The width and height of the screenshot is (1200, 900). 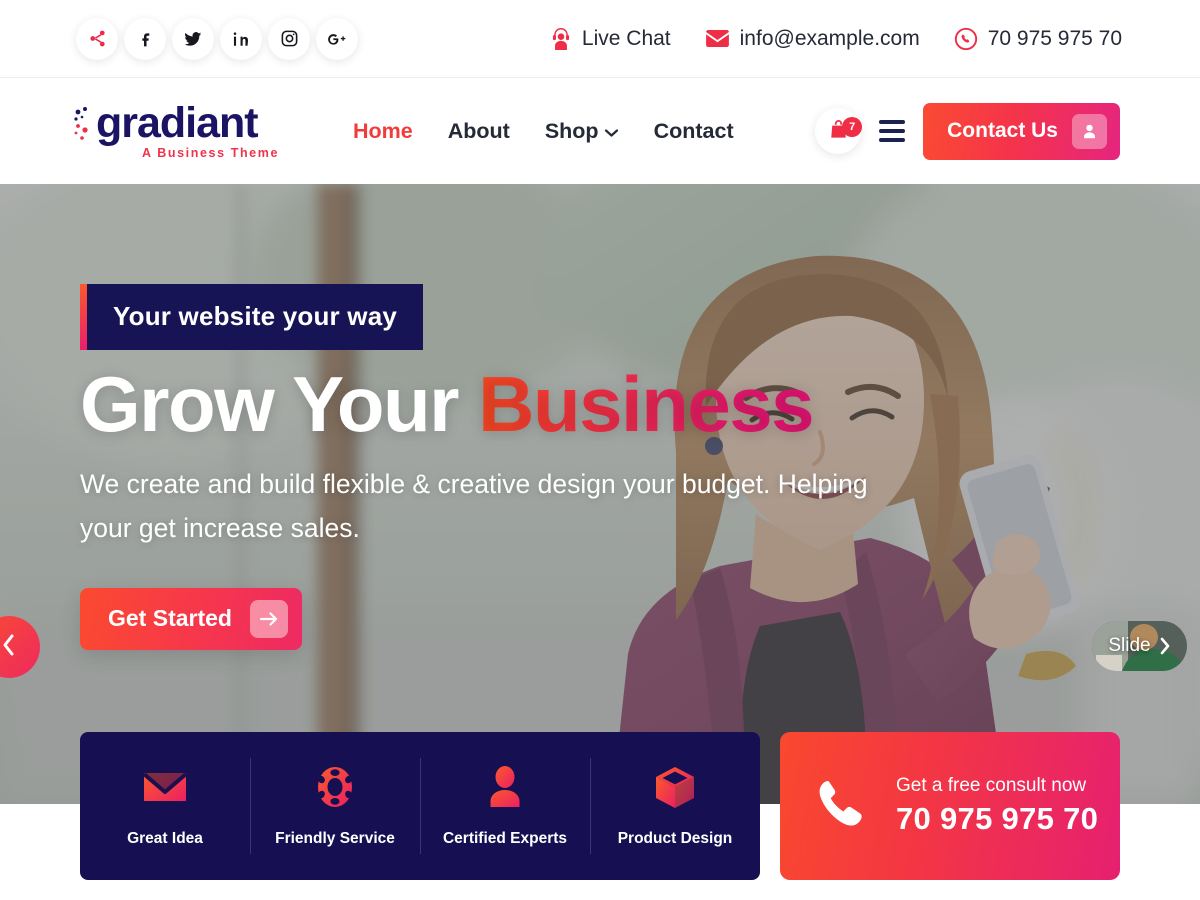 I want to click on feature-card-friendly-service: Friendly Service, so click(x=335, y=806).